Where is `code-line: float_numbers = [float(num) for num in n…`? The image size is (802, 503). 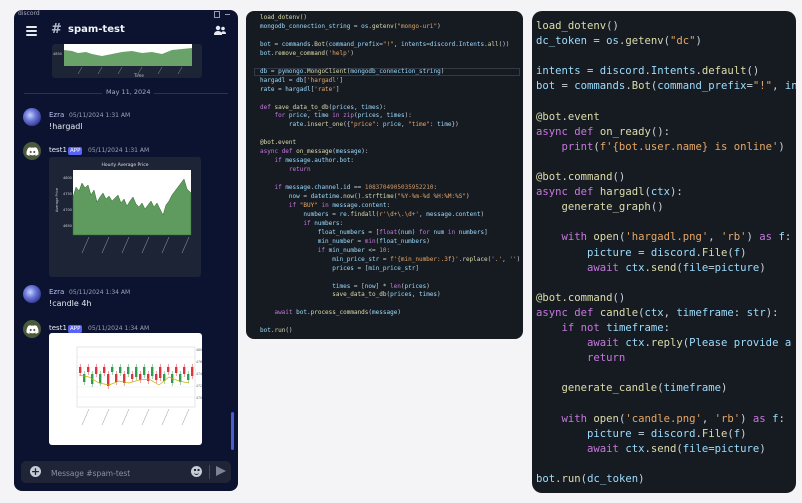
code-line: float_numbers = [float(num) for num in n… is located at coordinates (402, 232).